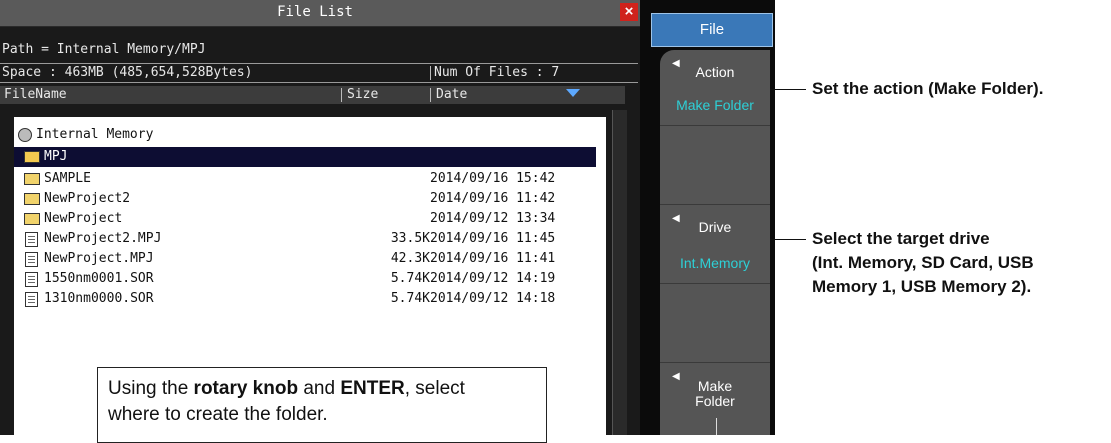 The image size is (1111, 443). What do you see at coordinates (151, 388) in the screenshot?
I see `callout-text: Using the` at bounding box center [151, 388].